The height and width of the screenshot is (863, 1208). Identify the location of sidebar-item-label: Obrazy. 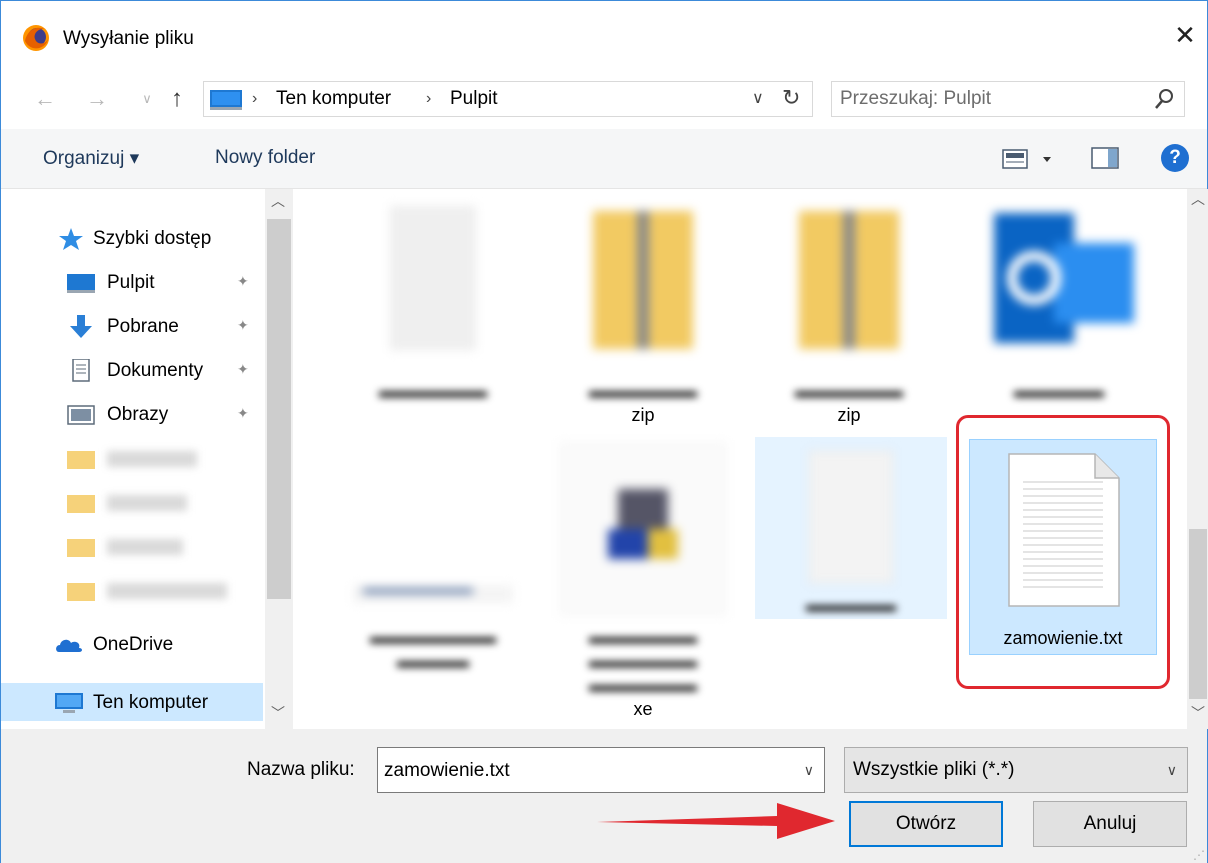
(138, 414).